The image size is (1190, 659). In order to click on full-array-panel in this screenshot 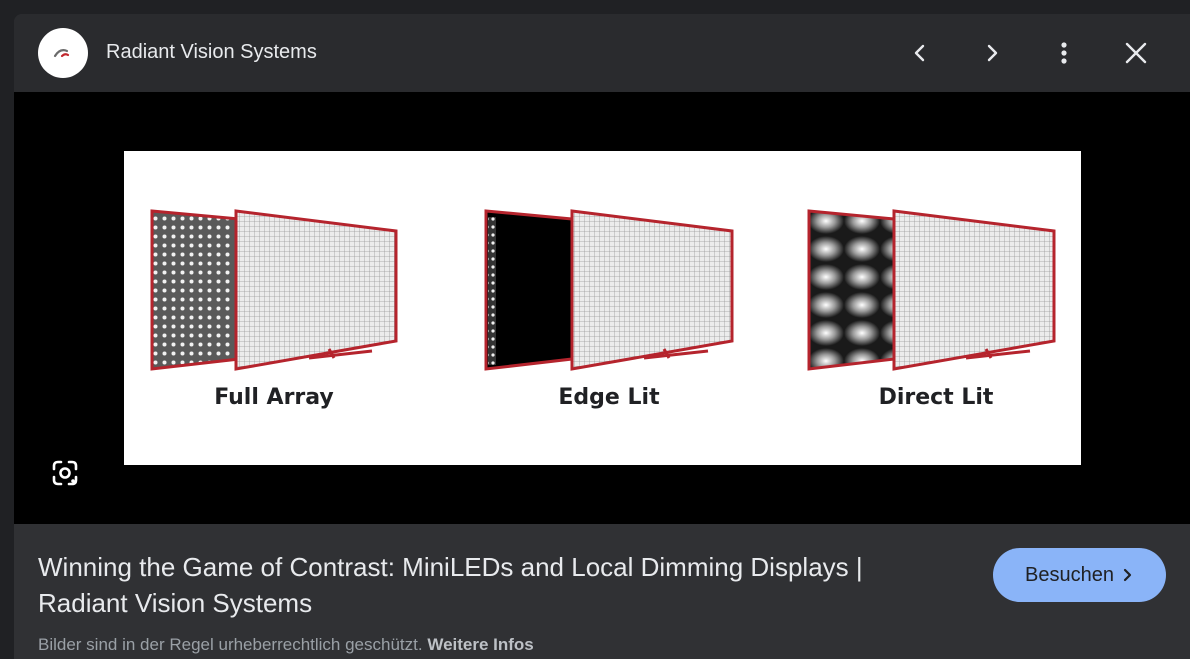, I will do `click(274, 290)`.